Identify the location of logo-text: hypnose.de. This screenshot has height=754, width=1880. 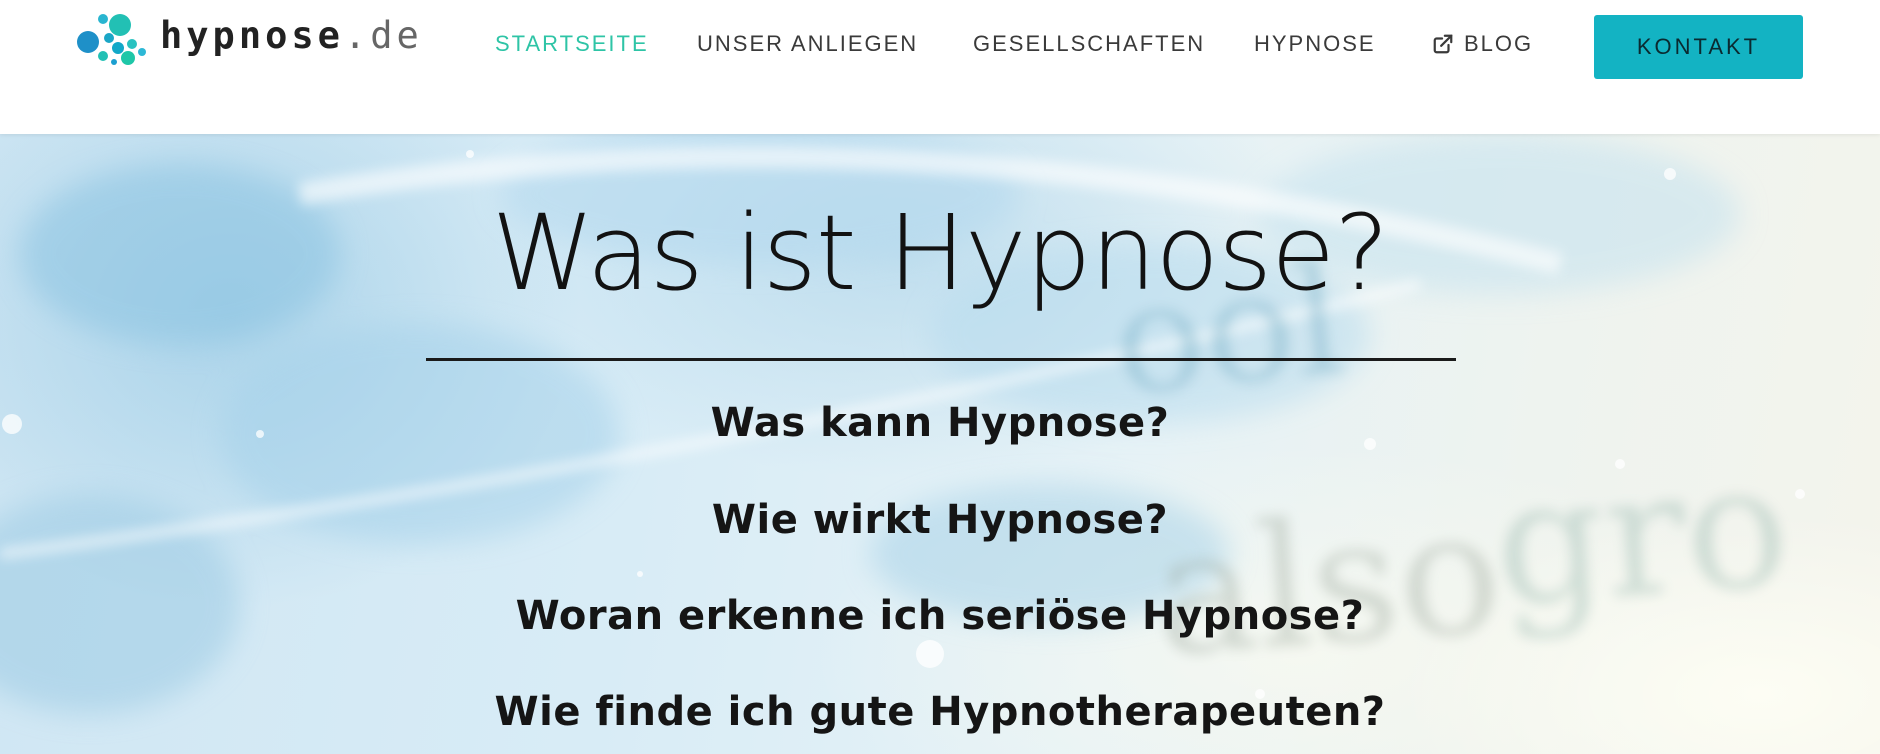
(291, 35).